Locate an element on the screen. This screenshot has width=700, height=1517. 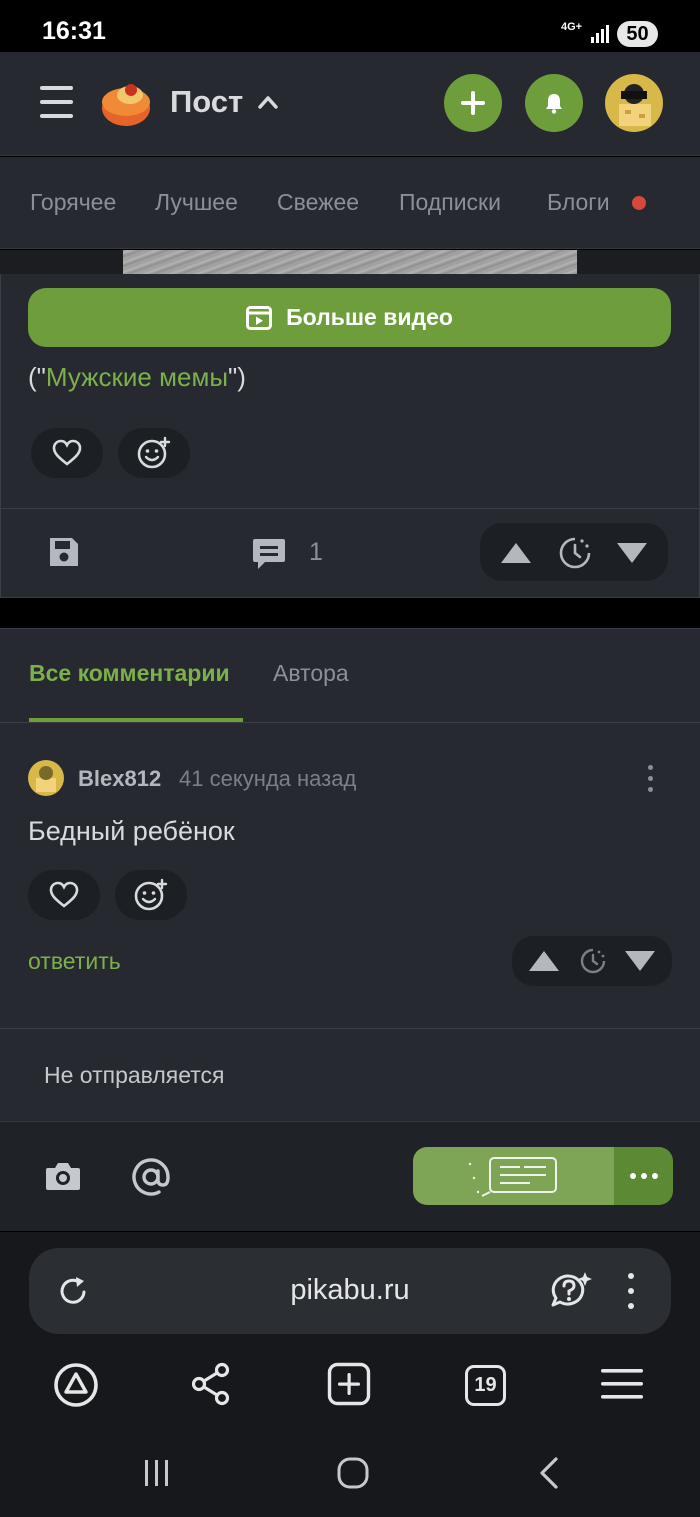
reply-link: ответить is located at coordinates (74, 961).